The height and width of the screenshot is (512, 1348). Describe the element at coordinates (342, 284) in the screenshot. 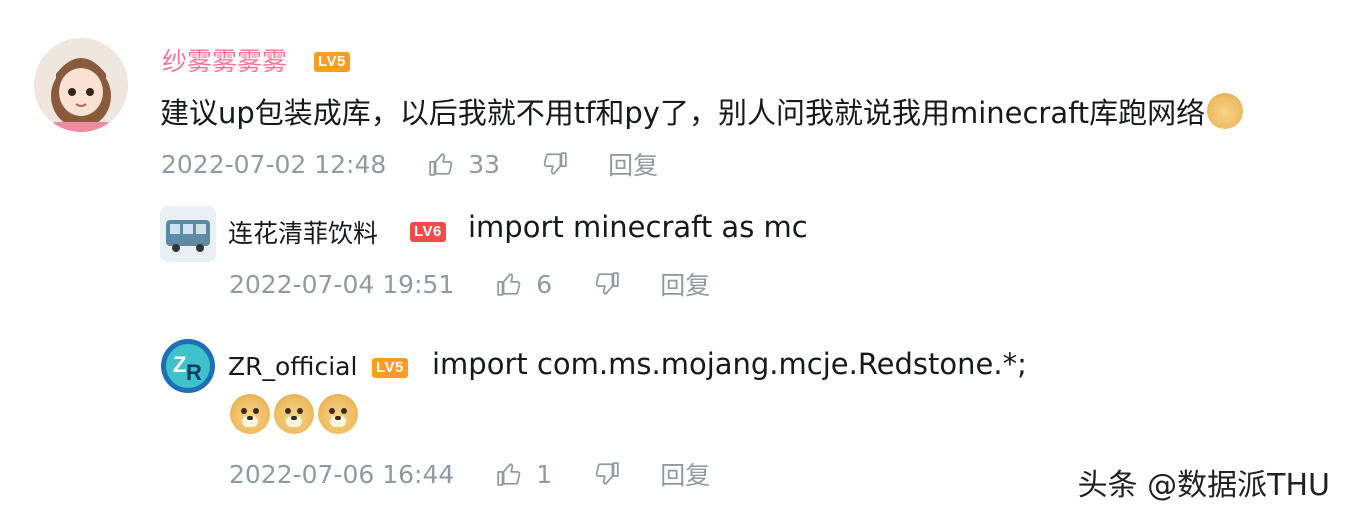

I see `timestamp: 2022-07-04 19:51` at that location.